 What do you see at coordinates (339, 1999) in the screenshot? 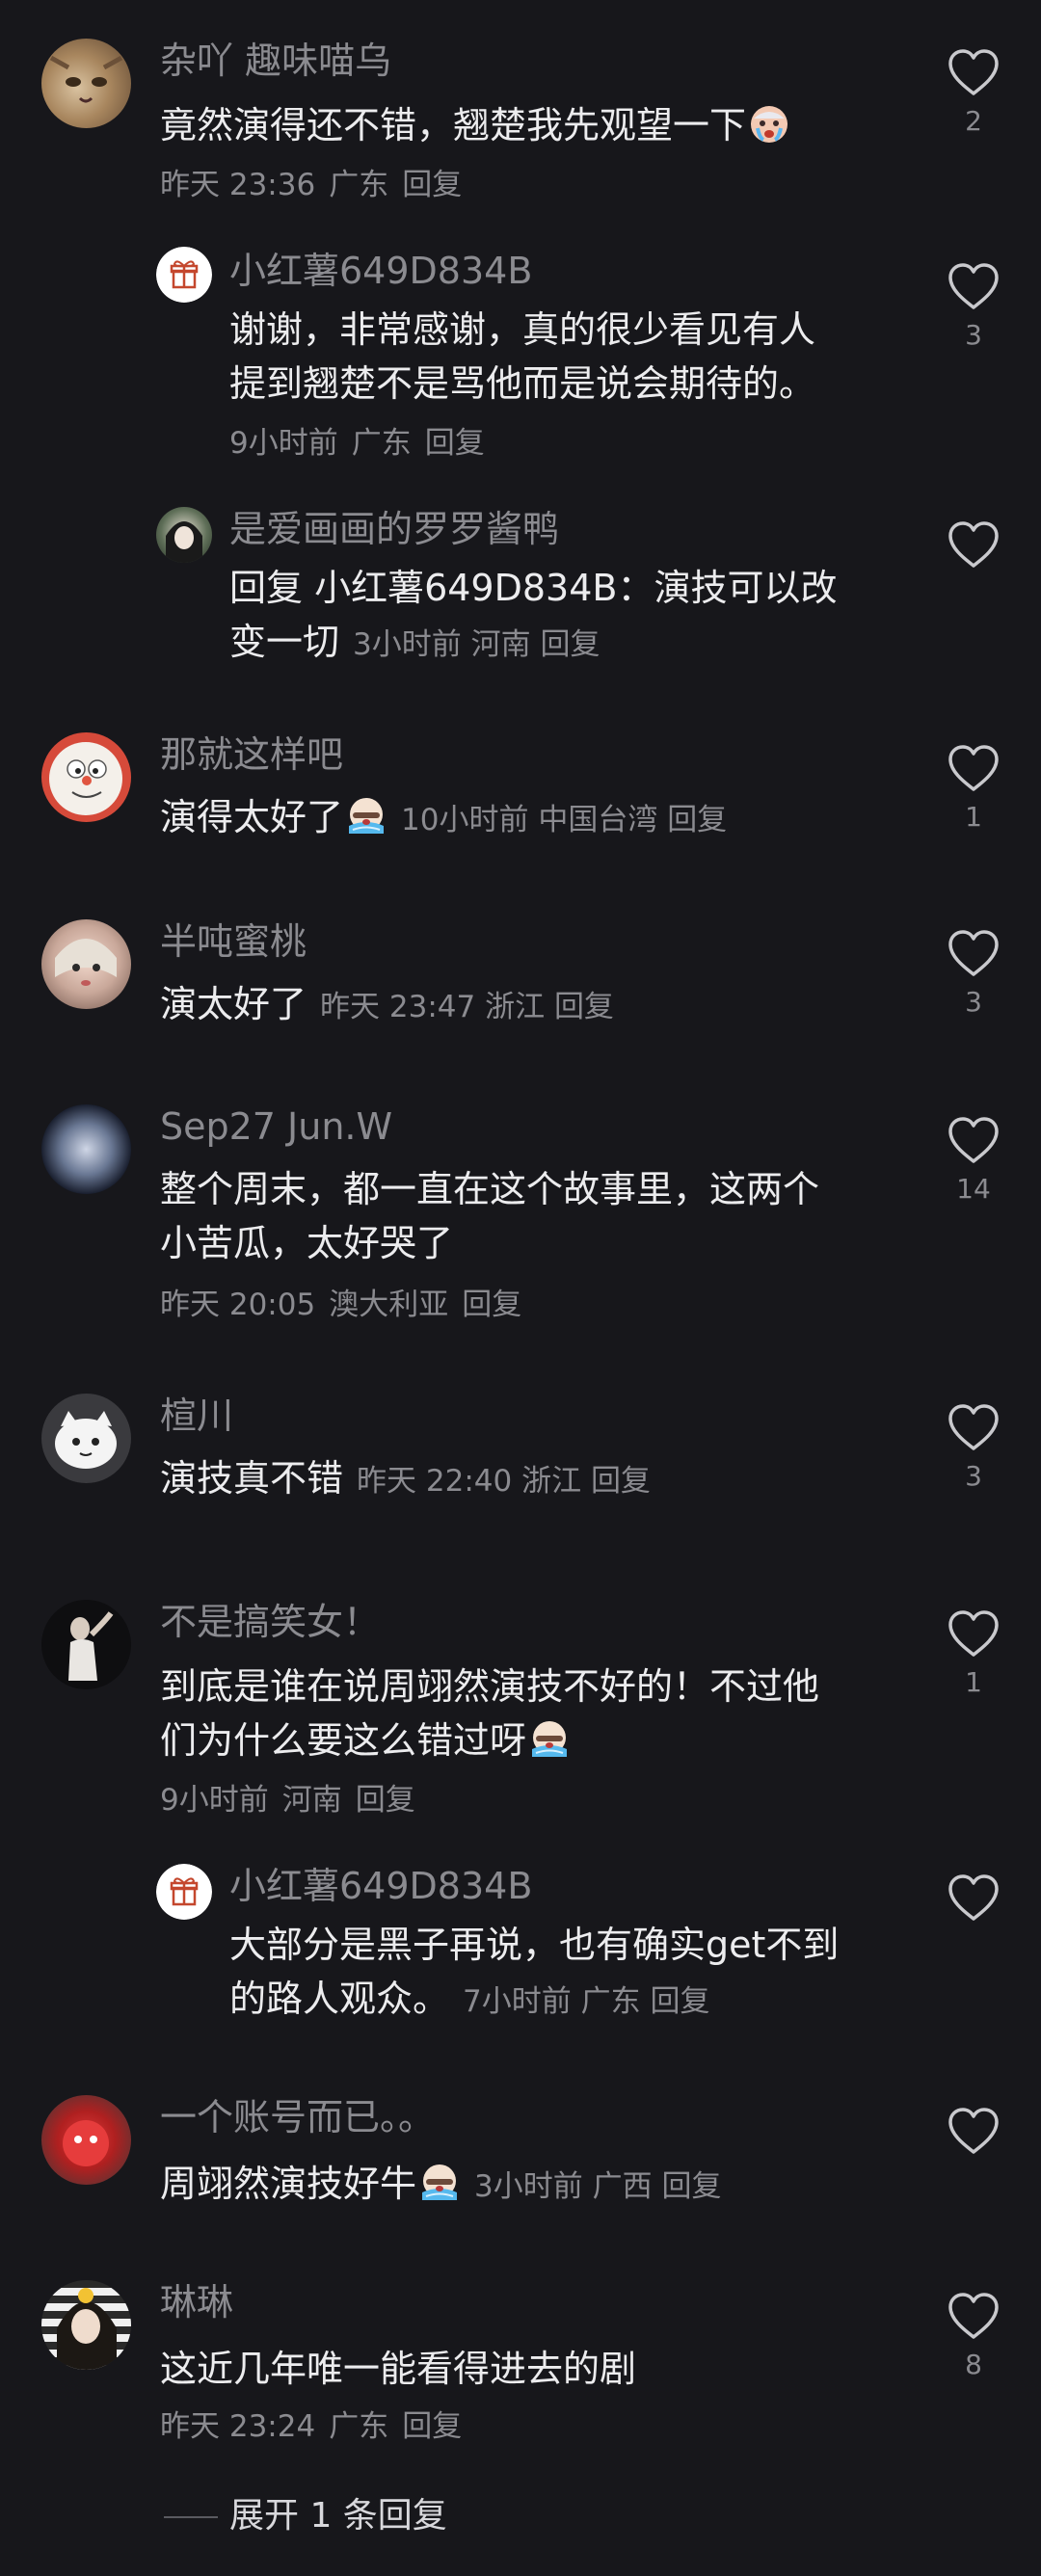
I see `comment-body: 的路人观众。` at bounding box center [339, 1999].